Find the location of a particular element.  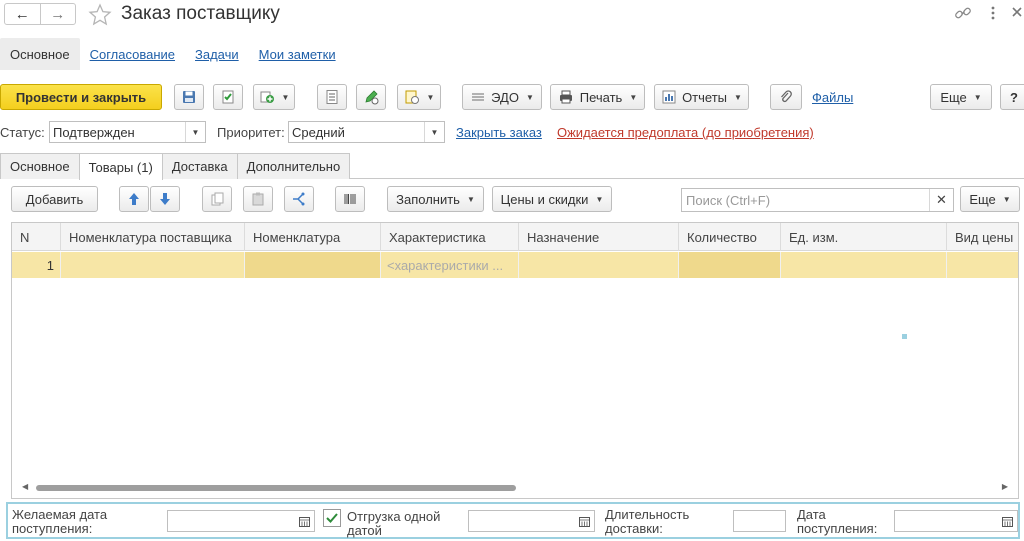

barcode-button is located at coordinates (350, 199).